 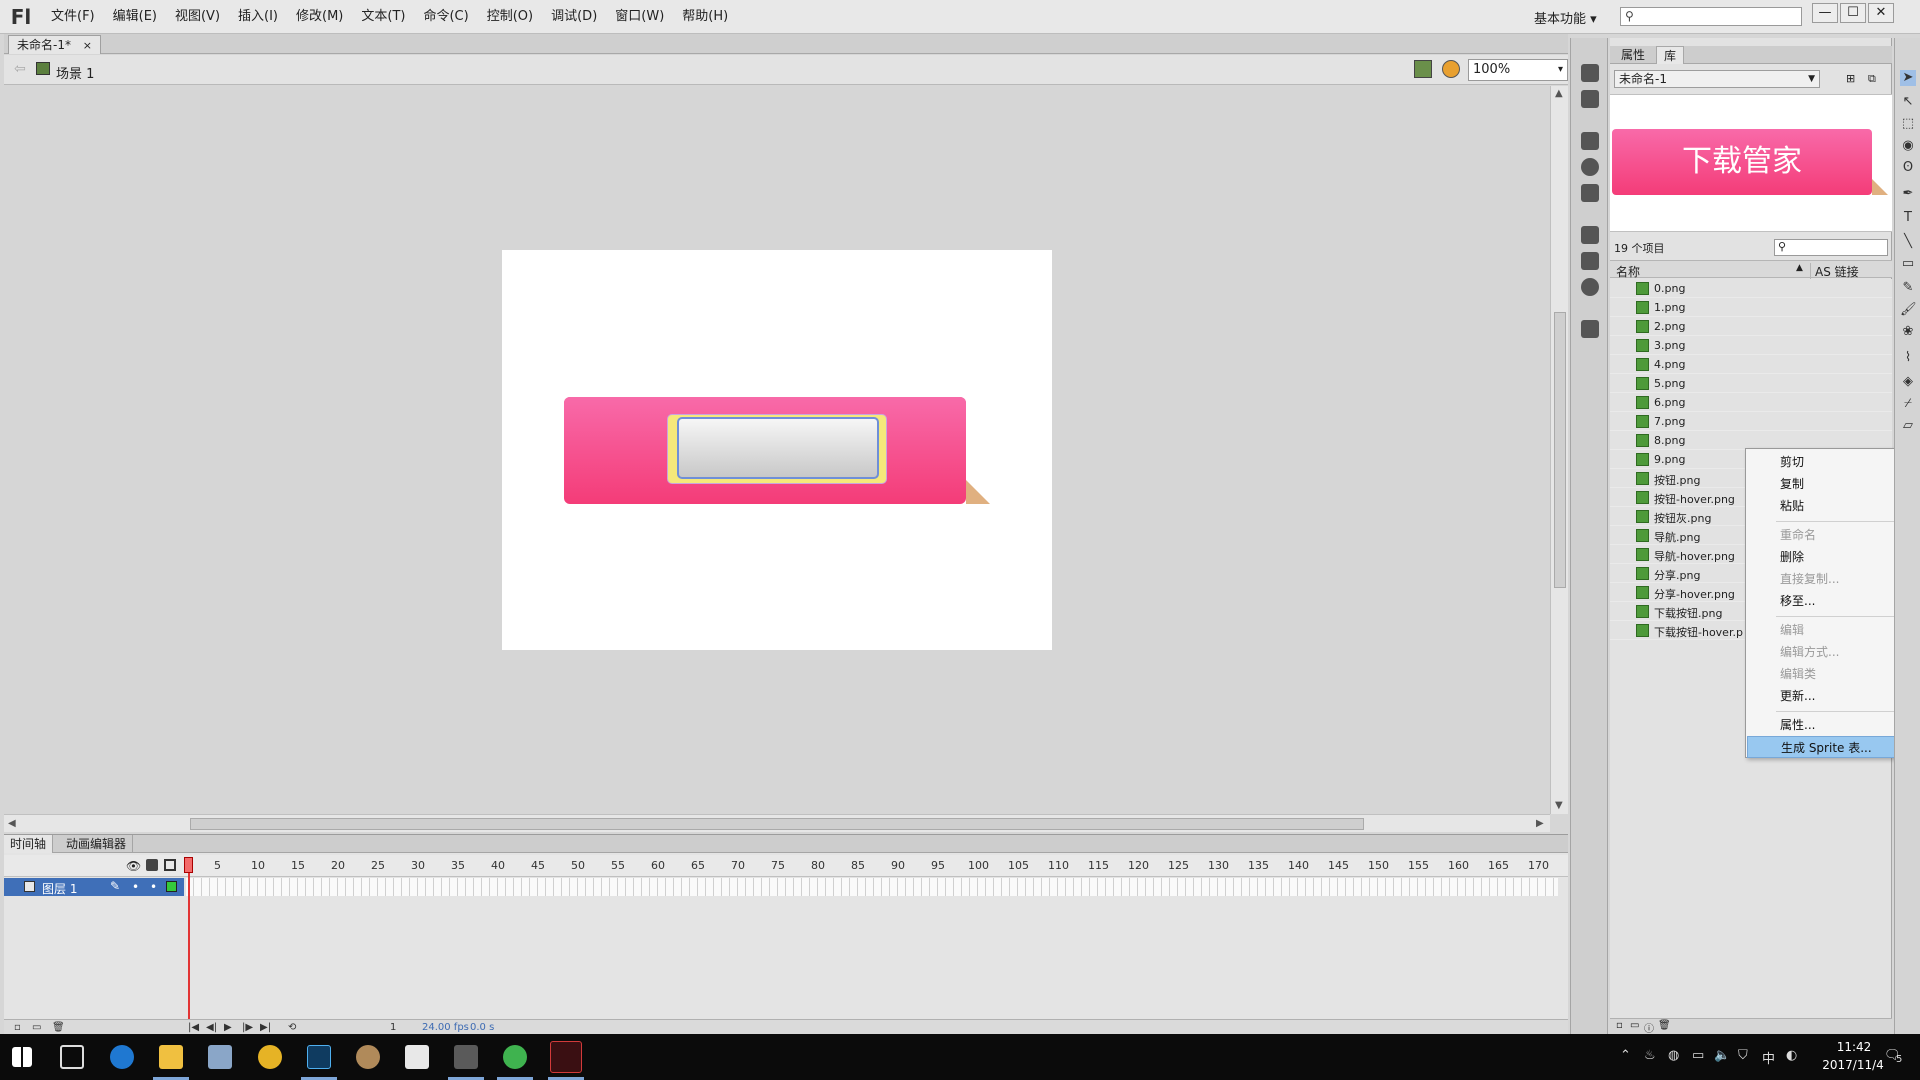 What do you see at coordinates (1590, 261) in the screenshot?
I see `components-panel-icon` at bounding box center [1590, 261].